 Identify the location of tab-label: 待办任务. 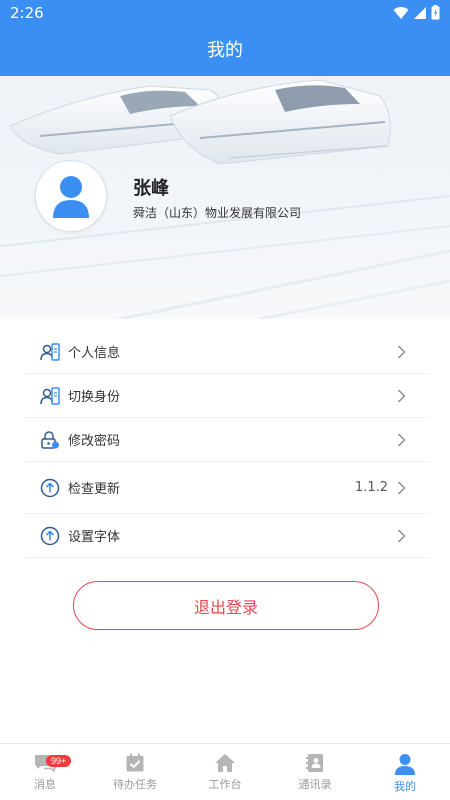
(135, 784).